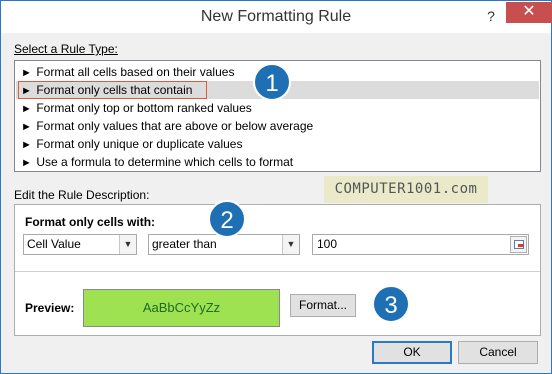 This screenshot has height=374, width=552. I want to click on help-button: ?, so click(491, 16).